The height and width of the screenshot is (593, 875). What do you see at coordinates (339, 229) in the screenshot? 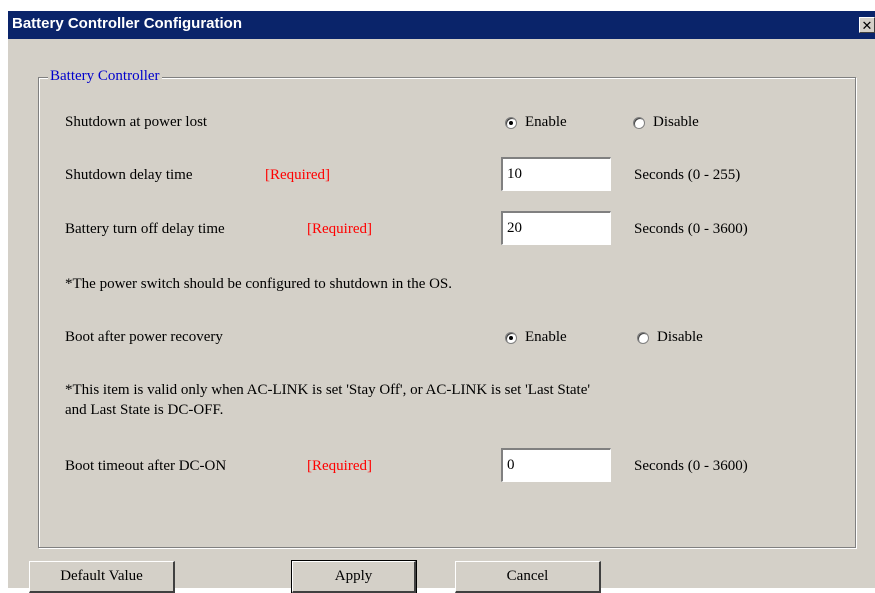
I see `battery-off-delay-required: [Required]` at bounding box center [339, 229].